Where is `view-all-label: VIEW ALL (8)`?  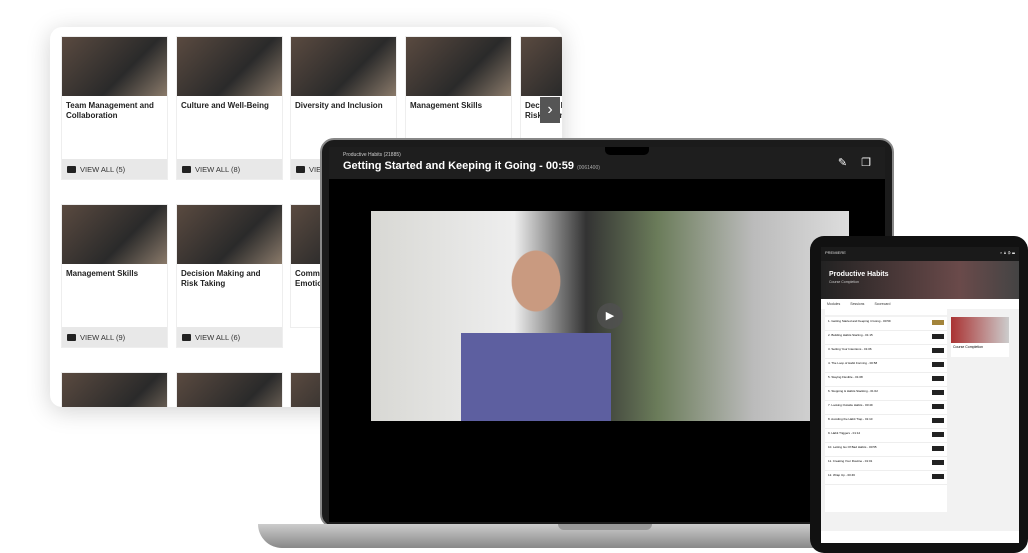 view-all-label: VIEW ALL (8) is located at coordinates (218, 169).